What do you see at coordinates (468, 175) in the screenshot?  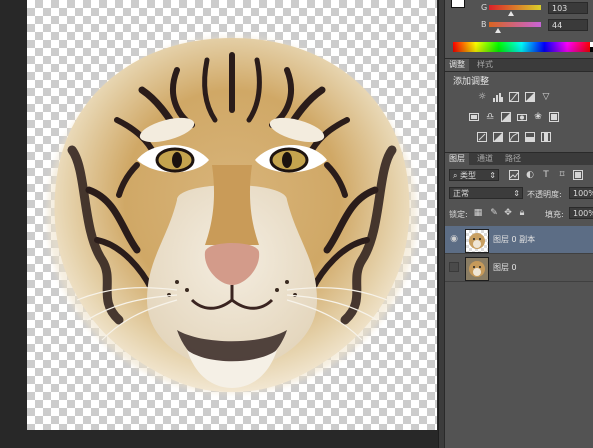 I see `filter-kind-label: 类型` at bounding box center [468, 175].